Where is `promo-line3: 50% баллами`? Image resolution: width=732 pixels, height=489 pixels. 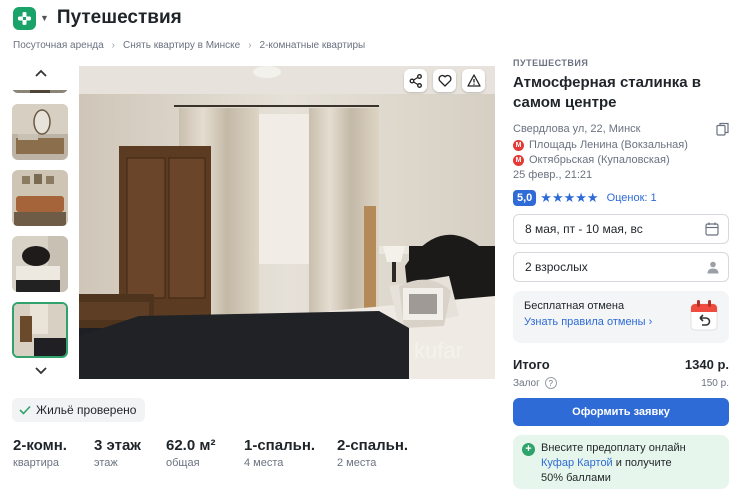
promo-line3: 50% баллами is located at coordinates (576, 478).